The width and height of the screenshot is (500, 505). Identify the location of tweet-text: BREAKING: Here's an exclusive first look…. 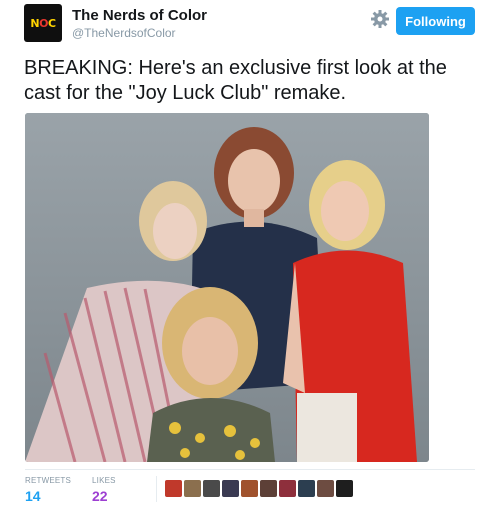
(235, 80).